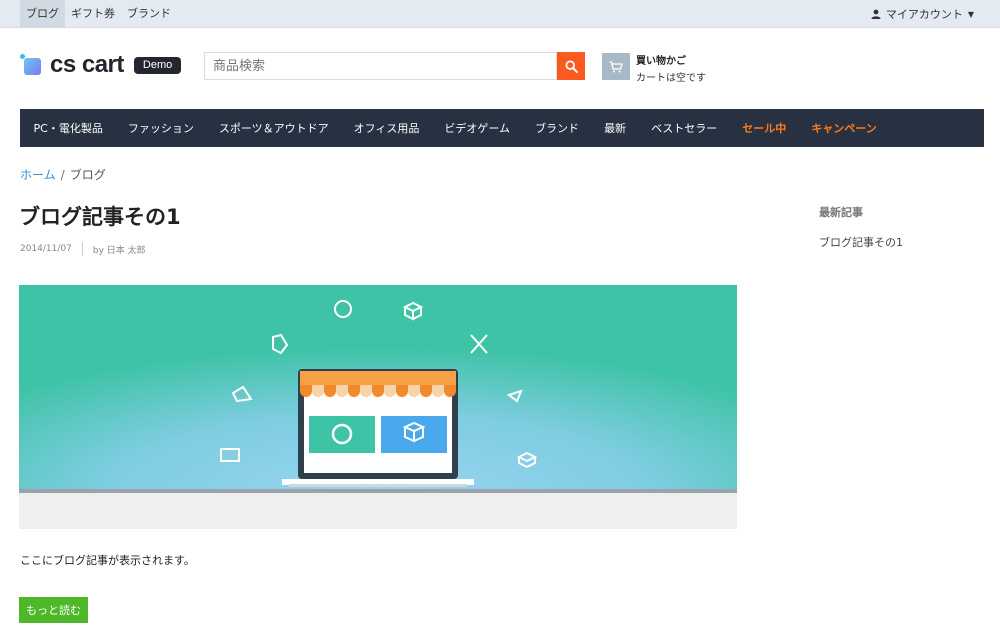 This screenshot has width=1000, height=636. Describe the element at coordinates (844, 128) in the screenshot. I see `nav-item-campaign: キャンペーン` at that location.